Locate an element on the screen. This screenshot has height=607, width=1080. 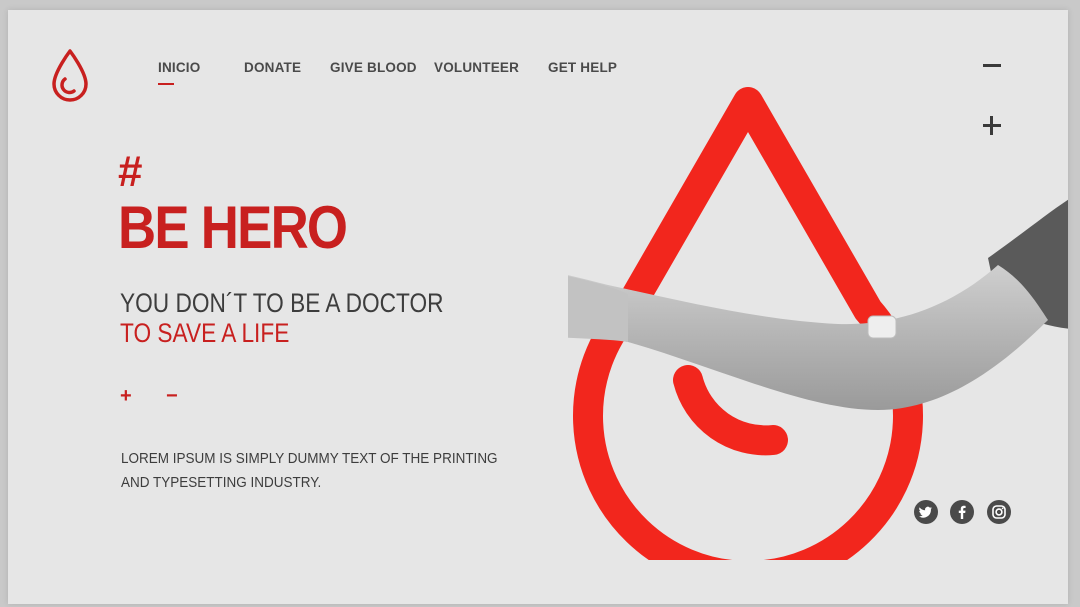
hand-shape is located at coordinates (598, 309).